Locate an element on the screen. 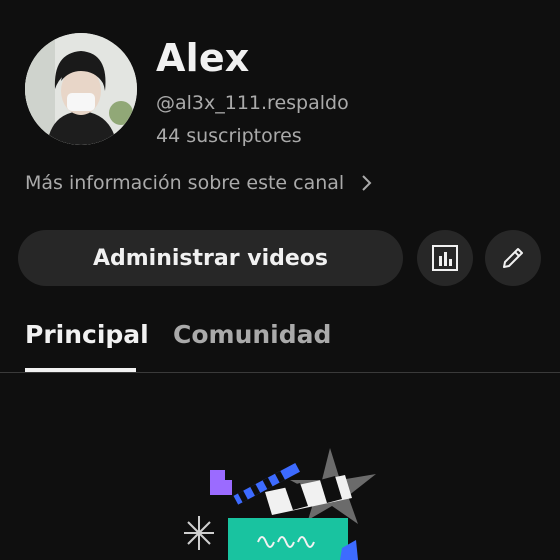 This screenshot has height=560, width=560. chevron-right-icon is located at coordinates (367, 183).